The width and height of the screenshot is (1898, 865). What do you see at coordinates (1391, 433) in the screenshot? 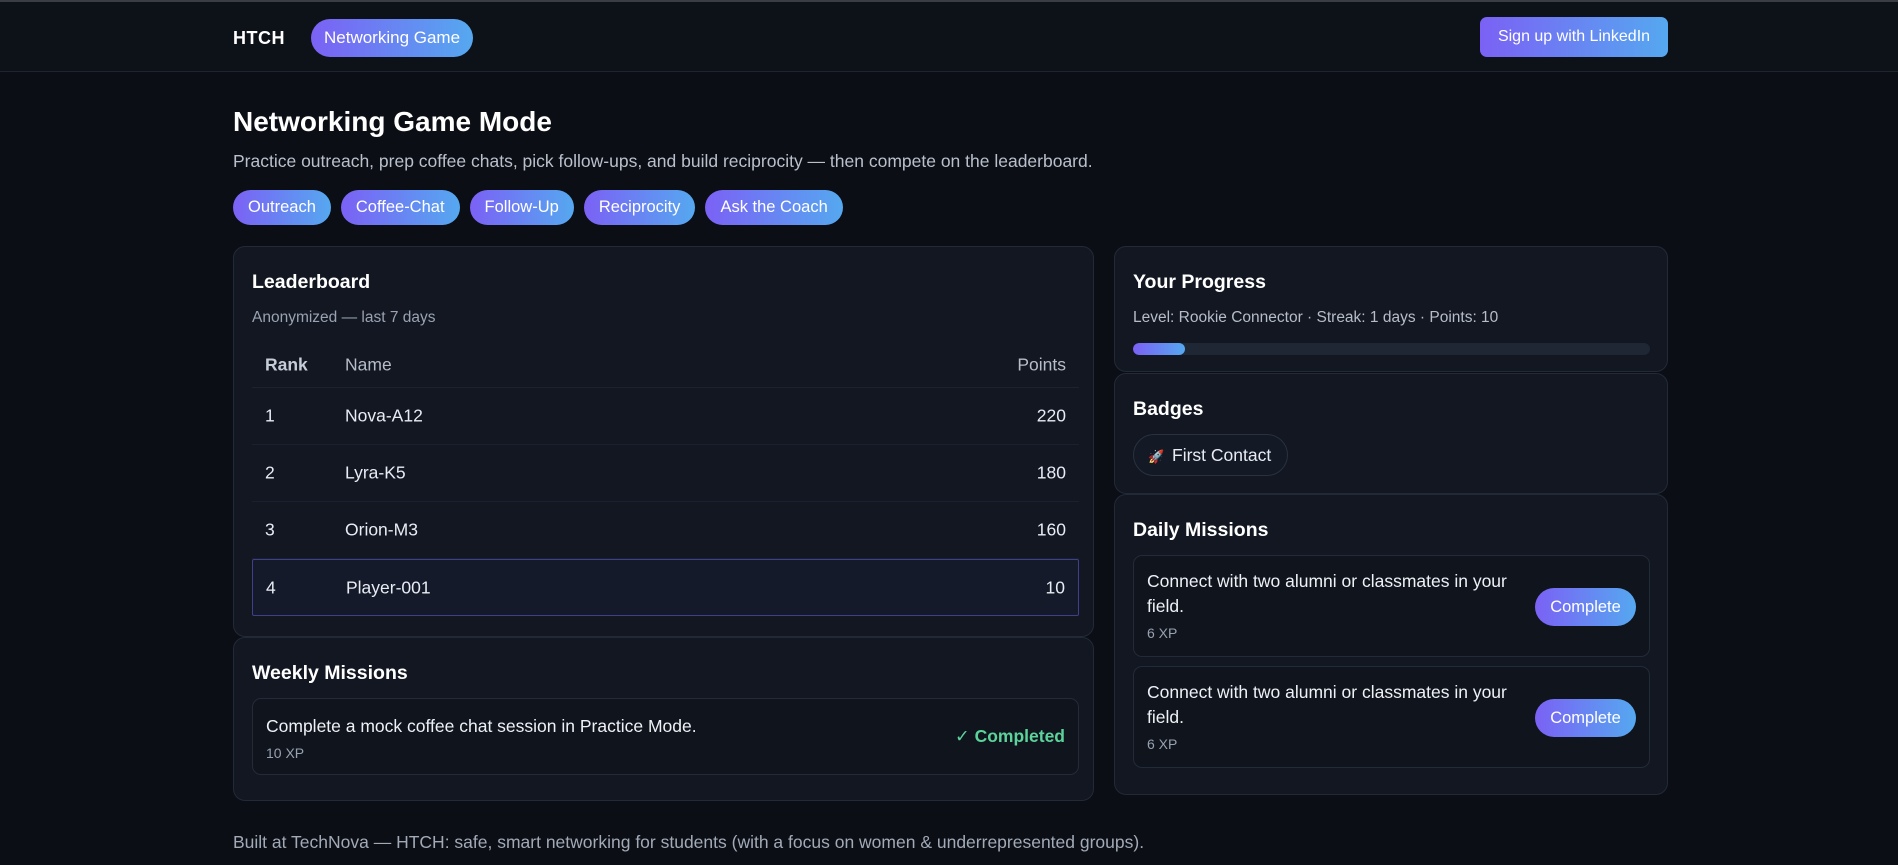
I see `badges-card: Badges 🚀 First Contact` at bounding box center [1391, 433].